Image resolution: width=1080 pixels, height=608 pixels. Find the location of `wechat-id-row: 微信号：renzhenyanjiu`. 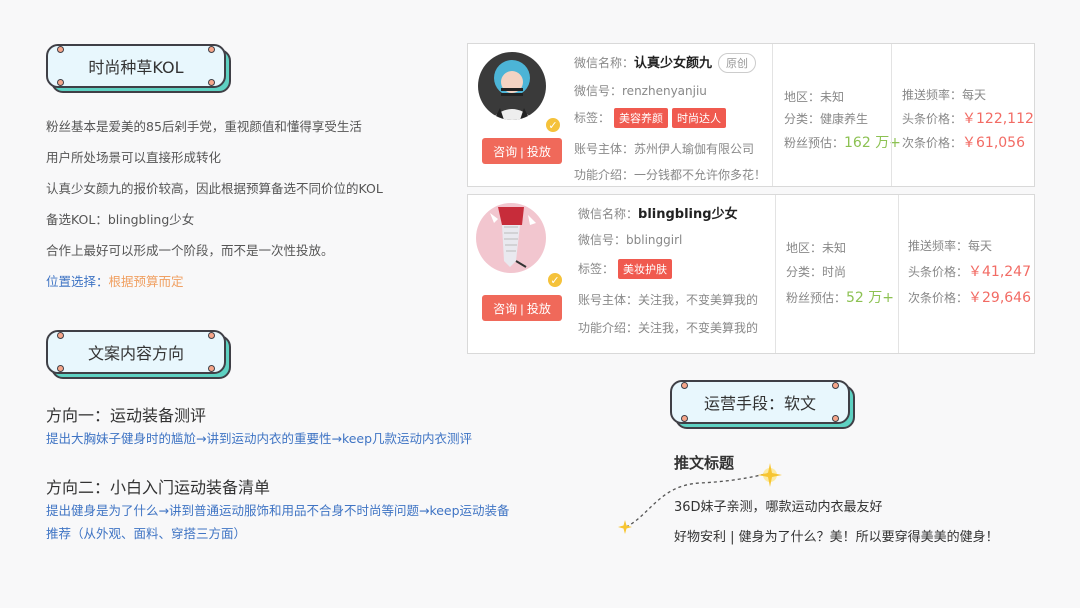

wechat-id-row: 微信号：renzhenyanjiu is located at coordinates (640, 90).